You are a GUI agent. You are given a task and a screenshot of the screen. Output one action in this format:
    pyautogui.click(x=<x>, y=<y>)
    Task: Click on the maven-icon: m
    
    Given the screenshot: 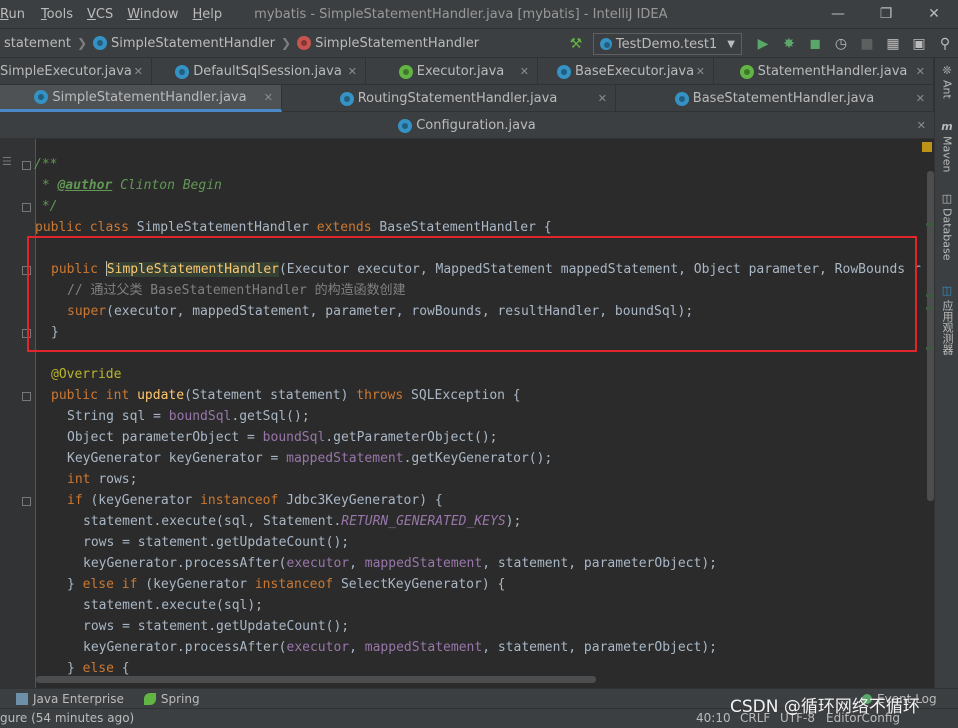 What is the action you would take?
    pyautogui.click(x=947, y=126)
    